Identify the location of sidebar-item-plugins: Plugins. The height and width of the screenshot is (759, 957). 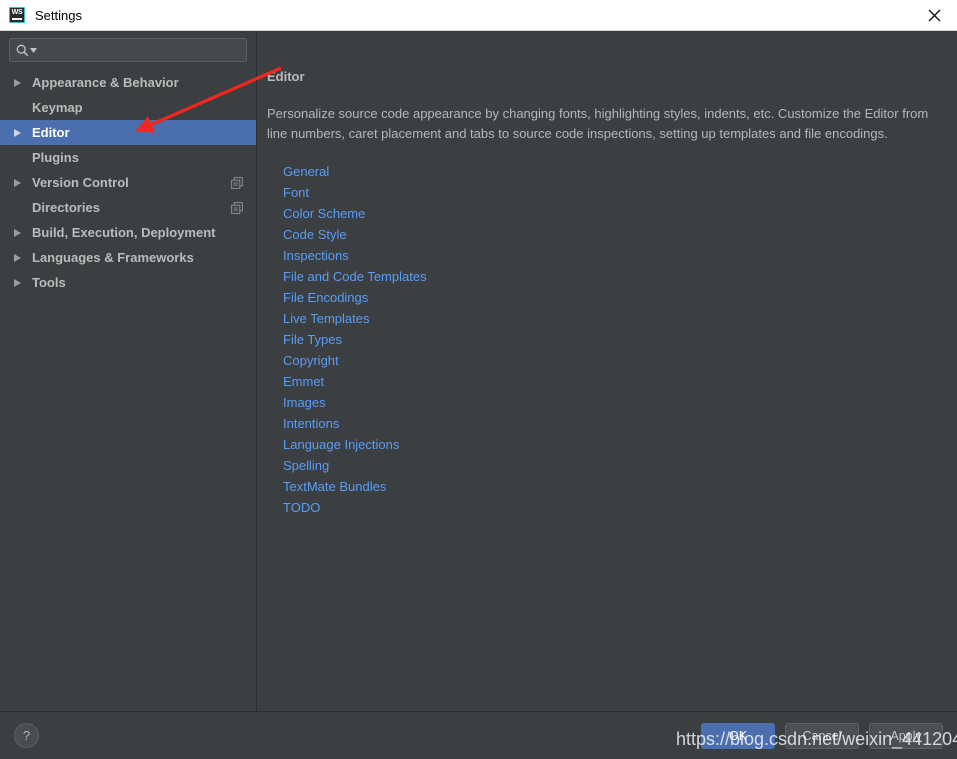
(128, 157).